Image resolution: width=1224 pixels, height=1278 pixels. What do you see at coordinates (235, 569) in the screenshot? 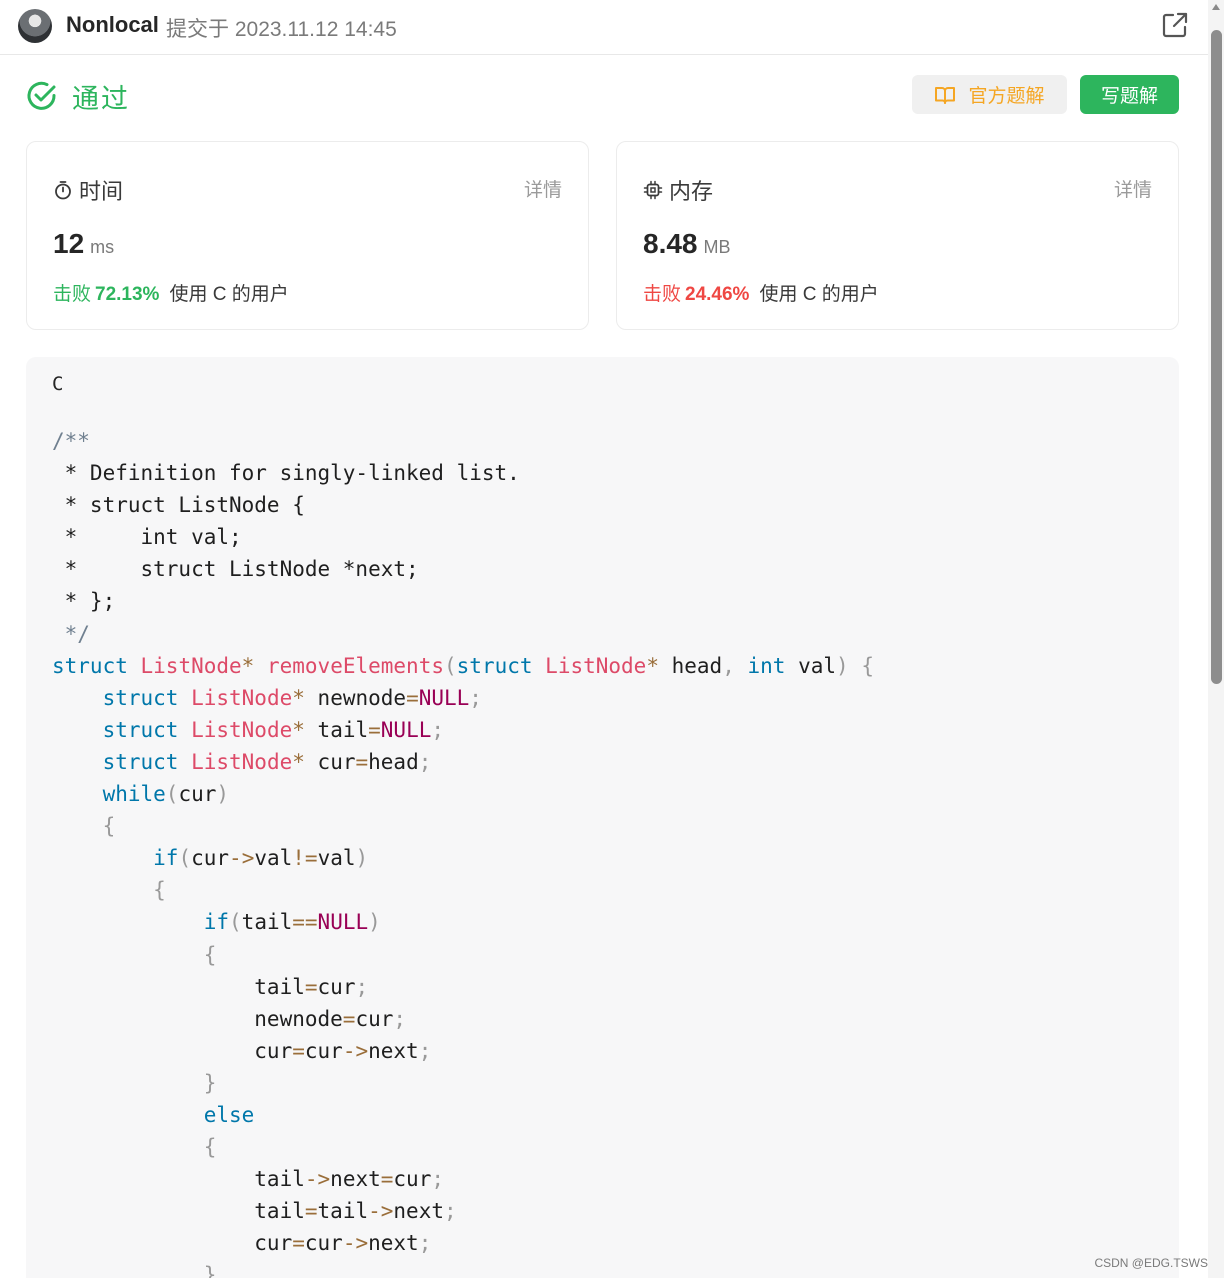
I see `code-line: * struct ListNode *next;` at bounding box center [235, 569].